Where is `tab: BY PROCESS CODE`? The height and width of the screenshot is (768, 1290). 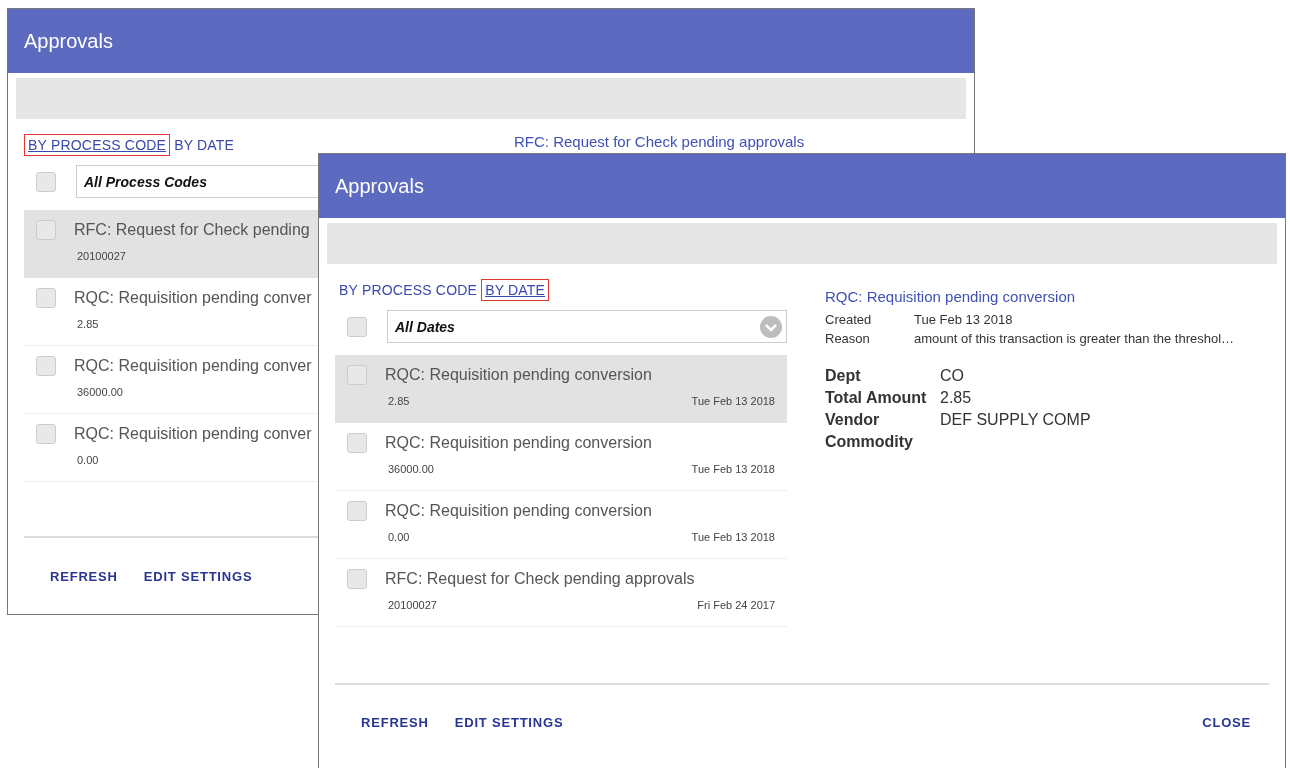
tab: BY PROCESS CODE is located at coordinates (97, 145).